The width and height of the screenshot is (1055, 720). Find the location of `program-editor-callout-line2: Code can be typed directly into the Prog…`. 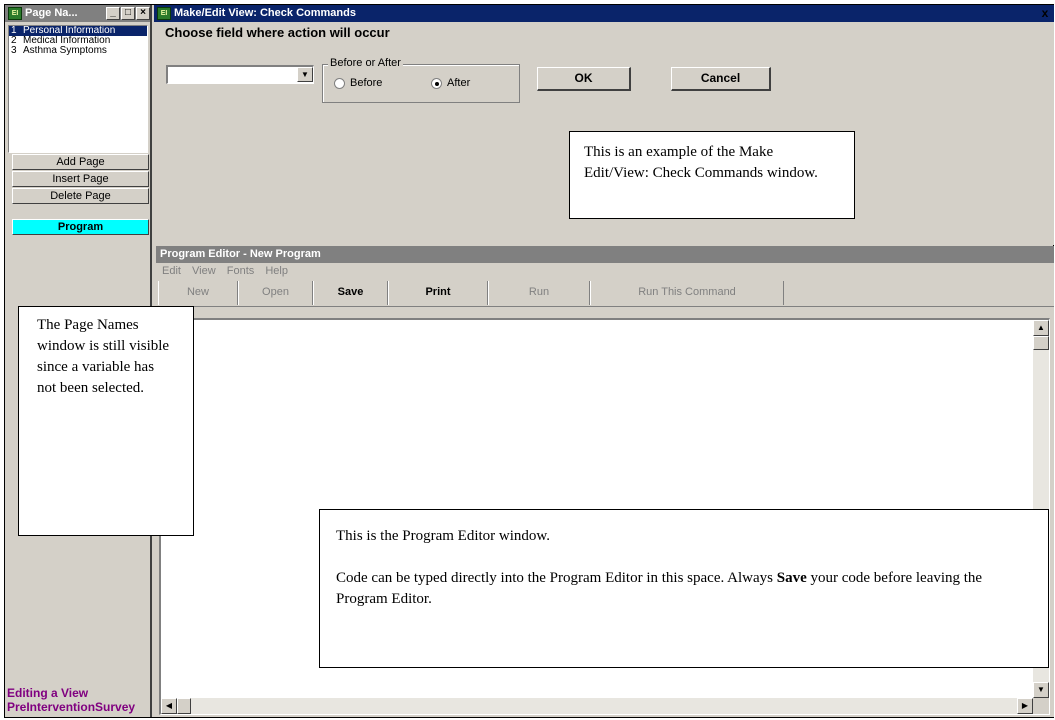

program-editor-callout-line2: Code can be typed directly into the Prog… is located at coordinates (659, 588).